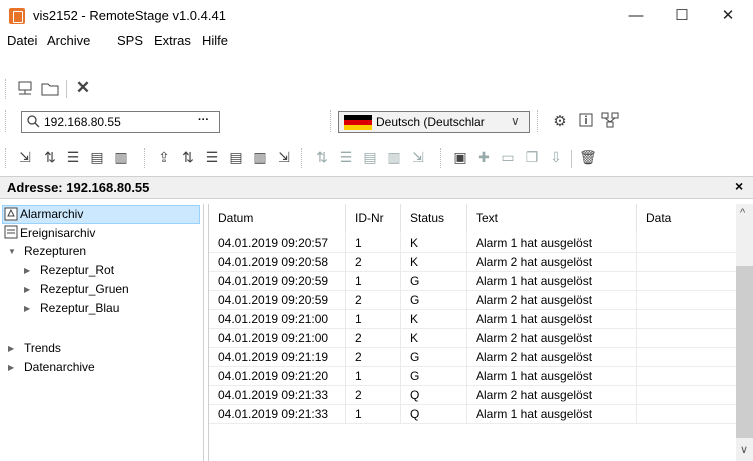  What do you see at coordinates (687, 218) in the screenshot?
I see `column-header-data: Data` at bounding box center [687, 218].